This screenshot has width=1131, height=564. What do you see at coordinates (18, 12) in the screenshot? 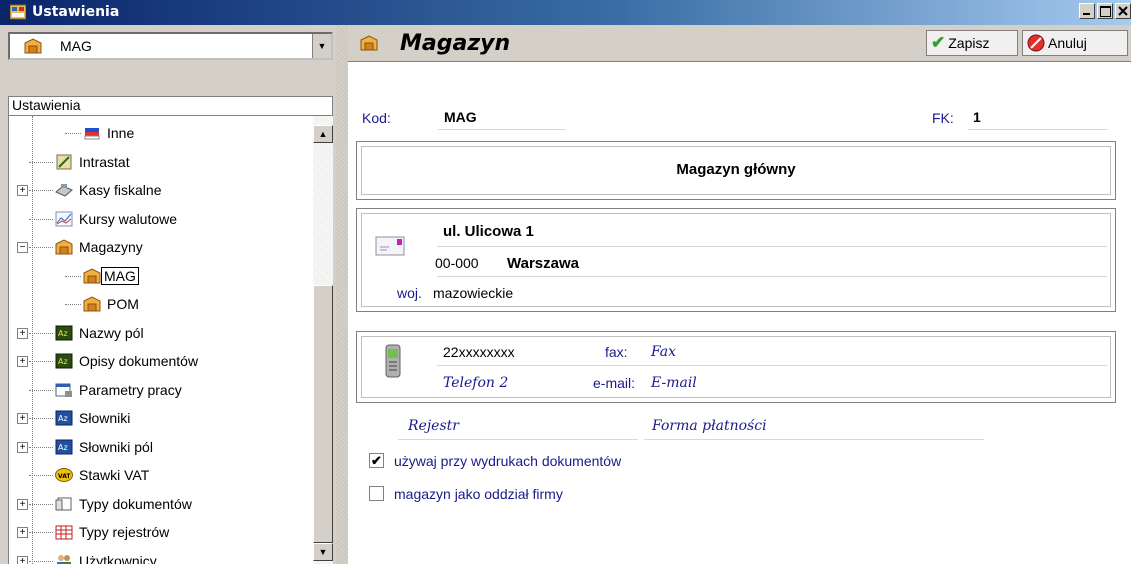
I see `settings-app-icon` at bounding box center [18, 12].